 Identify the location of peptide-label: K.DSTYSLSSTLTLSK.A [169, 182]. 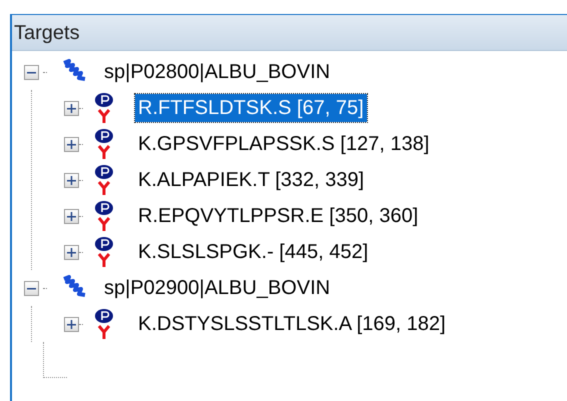
(292, 324).